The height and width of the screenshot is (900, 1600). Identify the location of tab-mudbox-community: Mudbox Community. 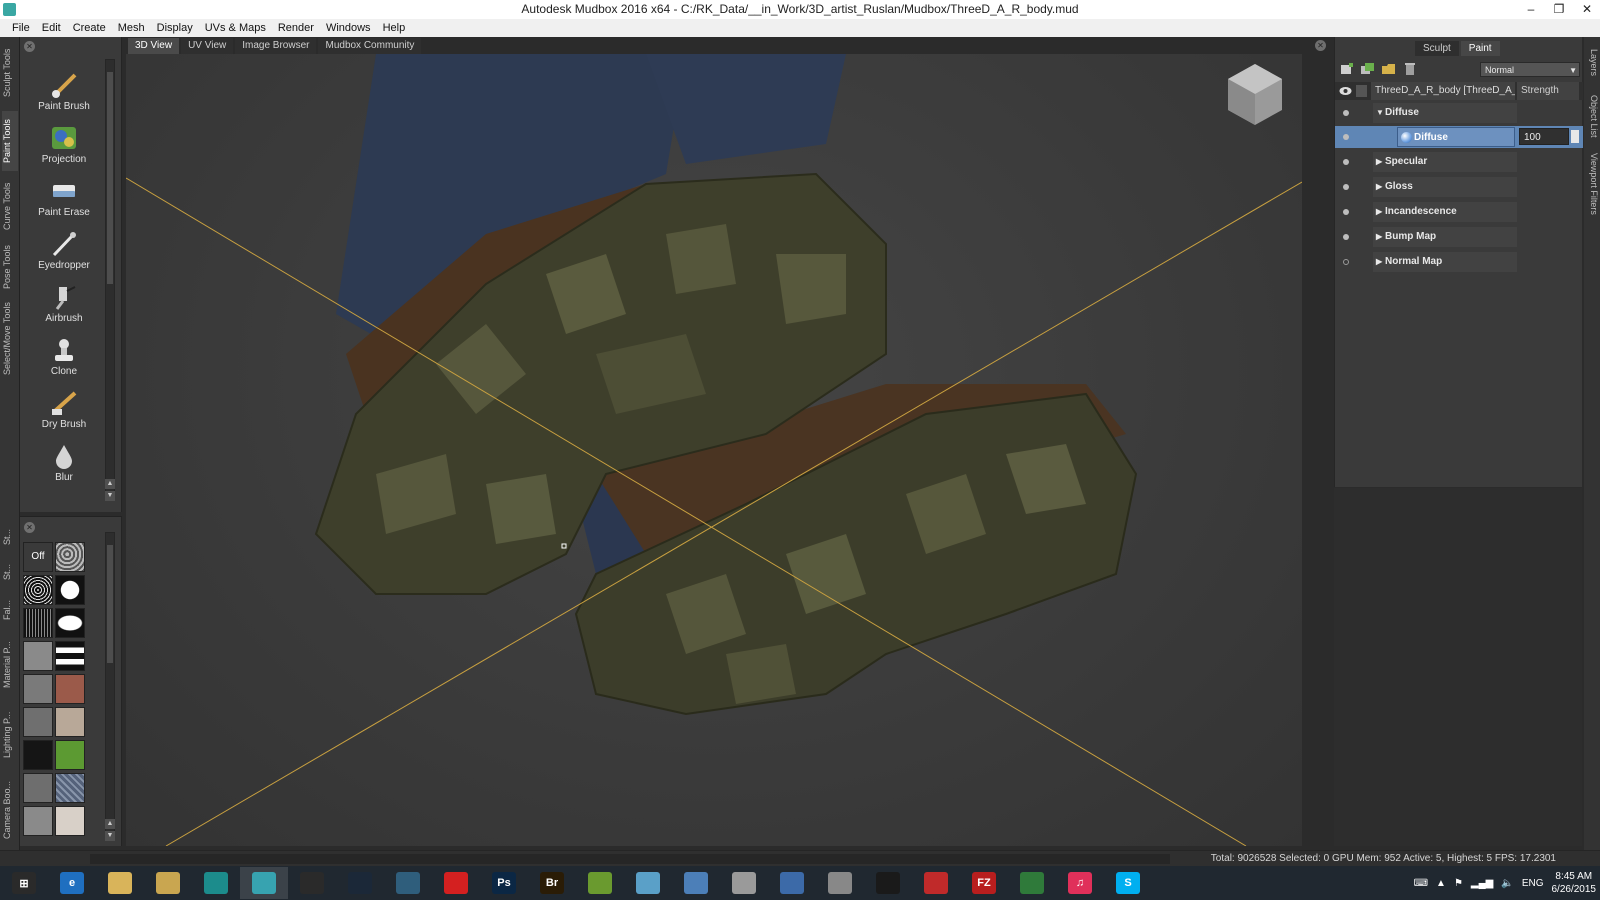
(370, 46).